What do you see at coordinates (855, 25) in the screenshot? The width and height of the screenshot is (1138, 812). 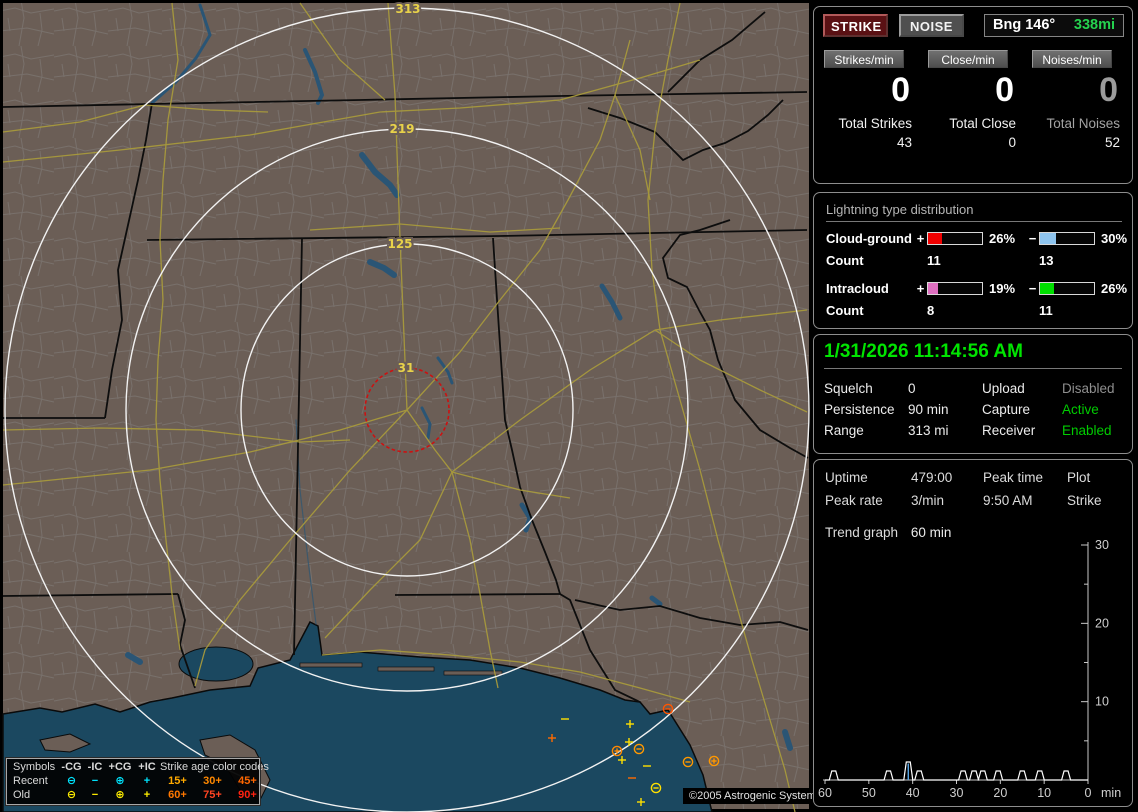 I see `strike-toggle-button: STRIKE` at bounding box center [855, 25].